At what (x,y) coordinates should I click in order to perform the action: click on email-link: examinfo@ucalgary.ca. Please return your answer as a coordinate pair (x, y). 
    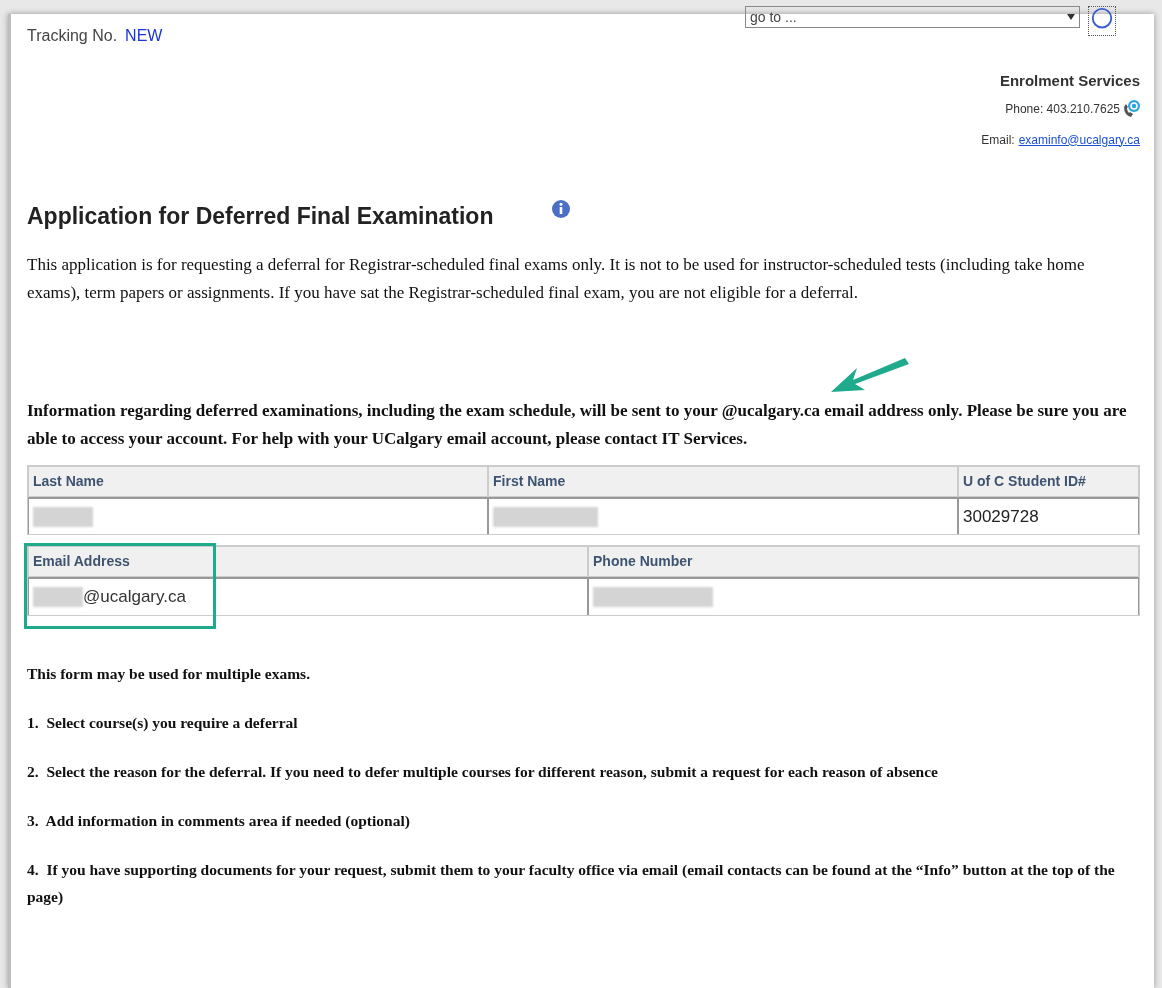
    Looking at the image, I should click on (1079, 139).